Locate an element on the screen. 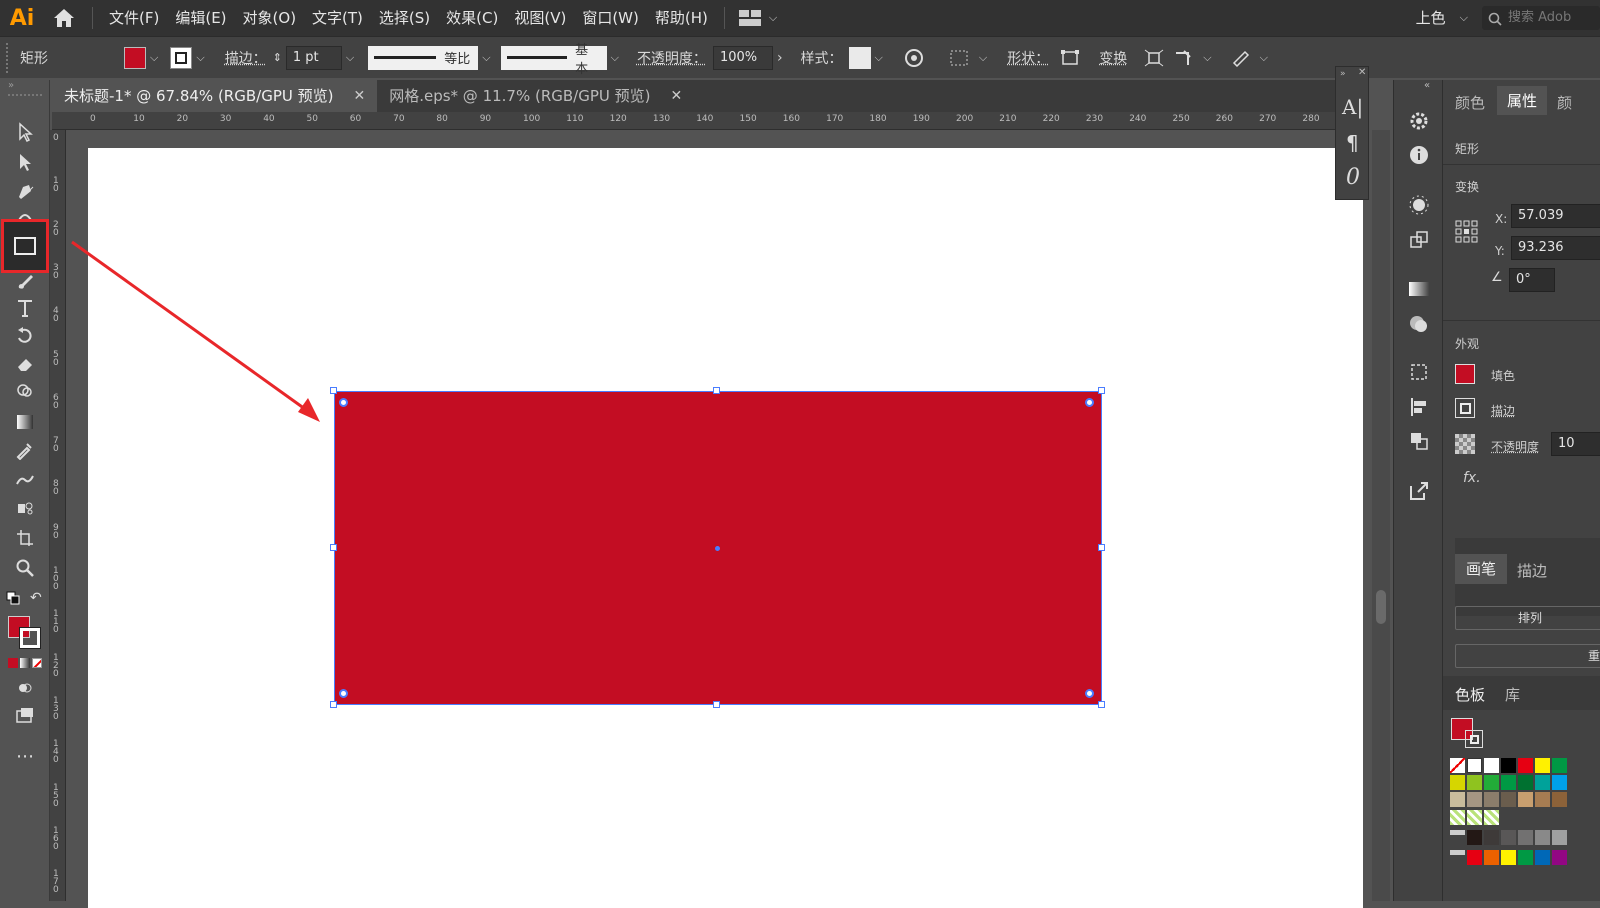 This screenshot has height=908, width=1600. x-position-field: 57.039 is located at coordinates (1555, 216).